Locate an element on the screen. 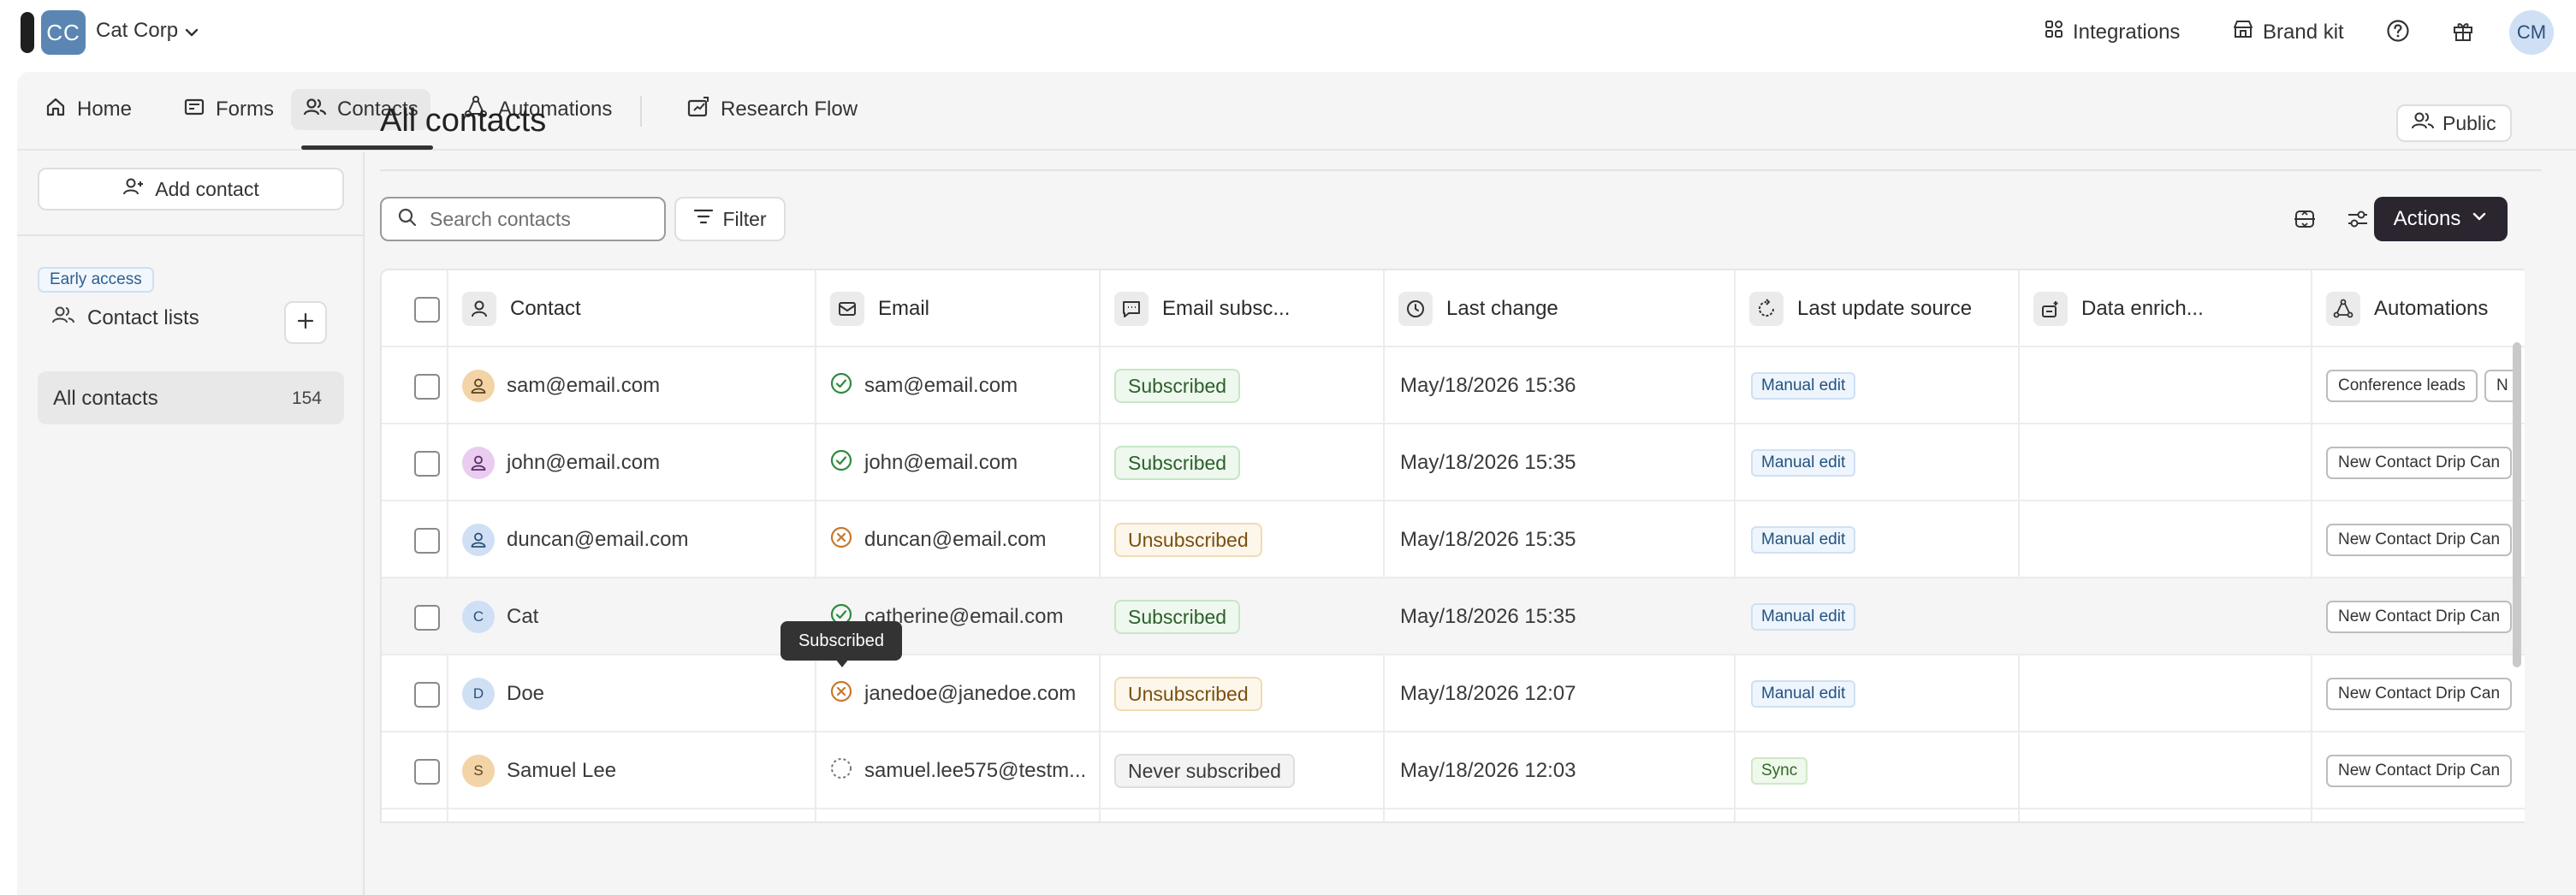 This screenshot has height=895, width=2576. last-change-value: May/18/2026 12:03 is located at coordinates (1488, 770).